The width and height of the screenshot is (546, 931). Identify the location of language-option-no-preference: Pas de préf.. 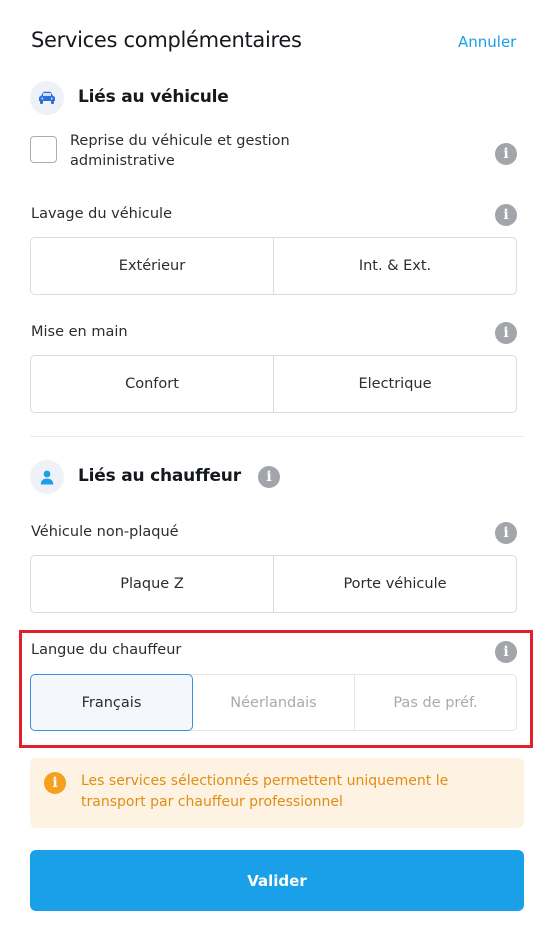
(435, 702).